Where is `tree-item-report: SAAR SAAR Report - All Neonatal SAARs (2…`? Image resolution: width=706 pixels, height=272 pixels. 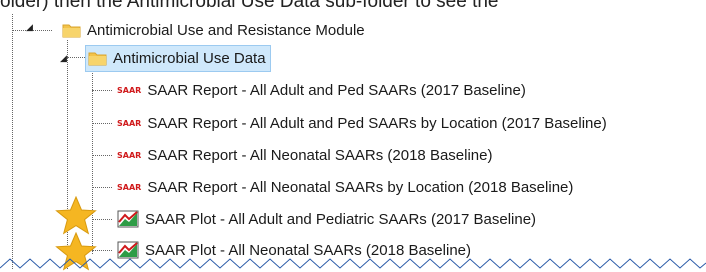 tree-item-report: SAAR SAAR Report - All Neonatal SAARs (2… is located at coordinates (304, 155).